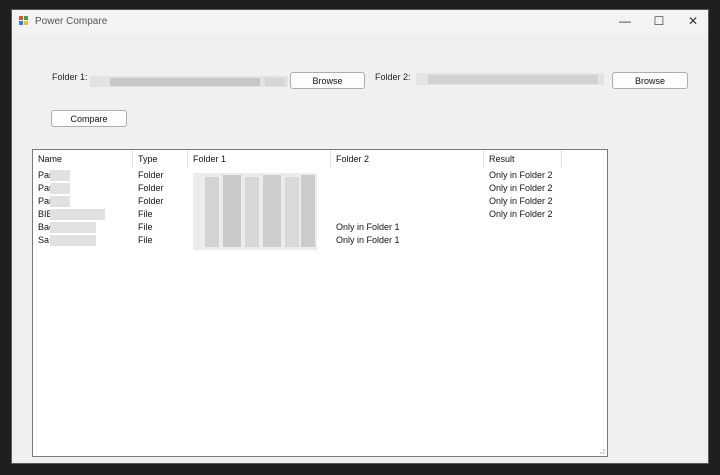 The image size is (720, 475). I want to click on table-row: Bac File Only in Folder 1, so click(320, 227).